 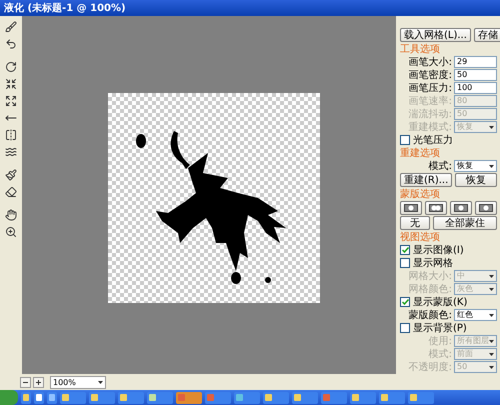 I want to click on turbulence-icon, so click(x=11, y=152).